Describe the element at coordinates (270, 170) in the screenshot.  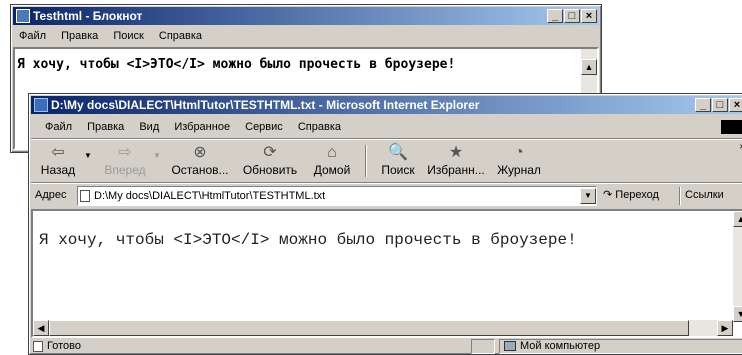
I see `refresh-label: Обновить` at that location.